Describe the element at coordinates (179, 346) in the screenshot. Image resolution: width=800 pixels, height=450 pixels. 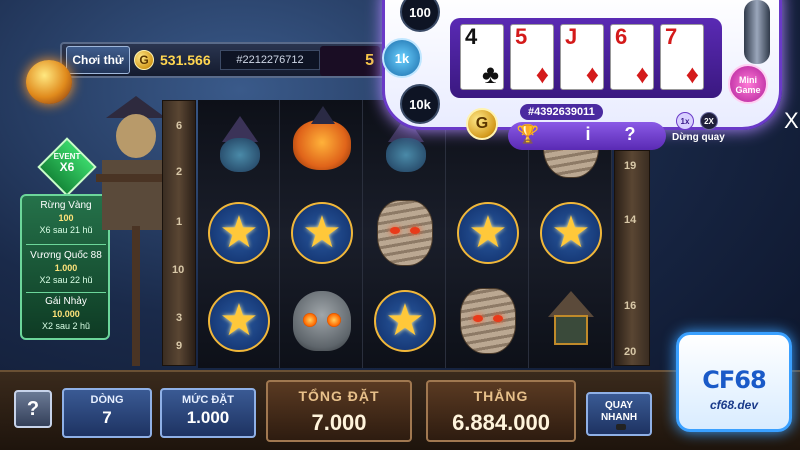
I see `payline-number: 9` at that location.